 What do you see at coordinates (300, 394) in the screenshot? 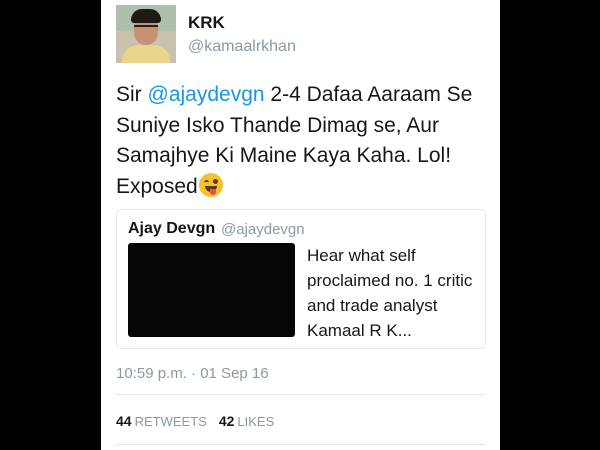
I see `divider` at bounding box center [300, 394].